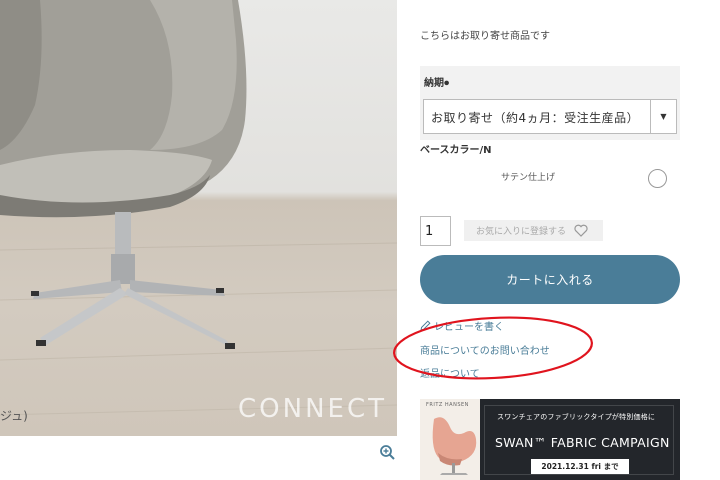 The image size is (720, 480). What do you see at coordinates (447, 405) in the screenshot?
I see `banner-brand: FRITZ HANSEN` at bounding box center [447, 405].